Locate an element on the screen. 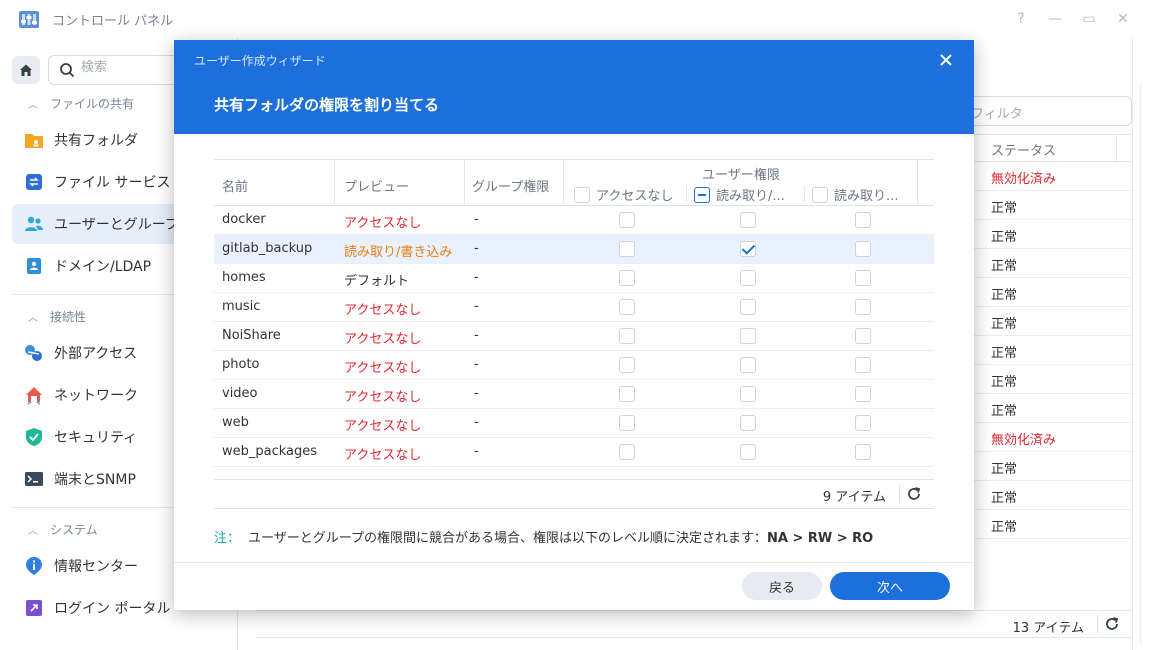  table-row: gitlab_backup 読み取り/書き込み - is located at coordinates (574, 249).